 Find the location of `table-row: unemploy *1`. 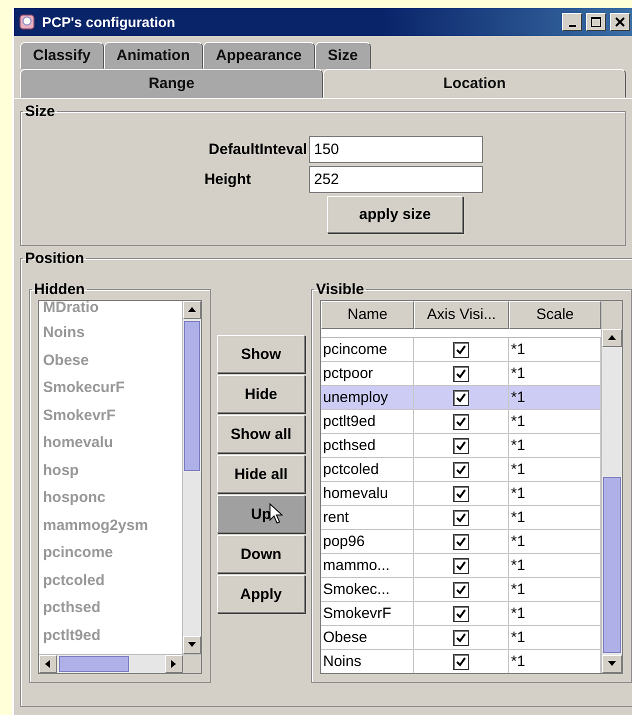

table-row: unemploy *1 is located at coordinates (461, 398).